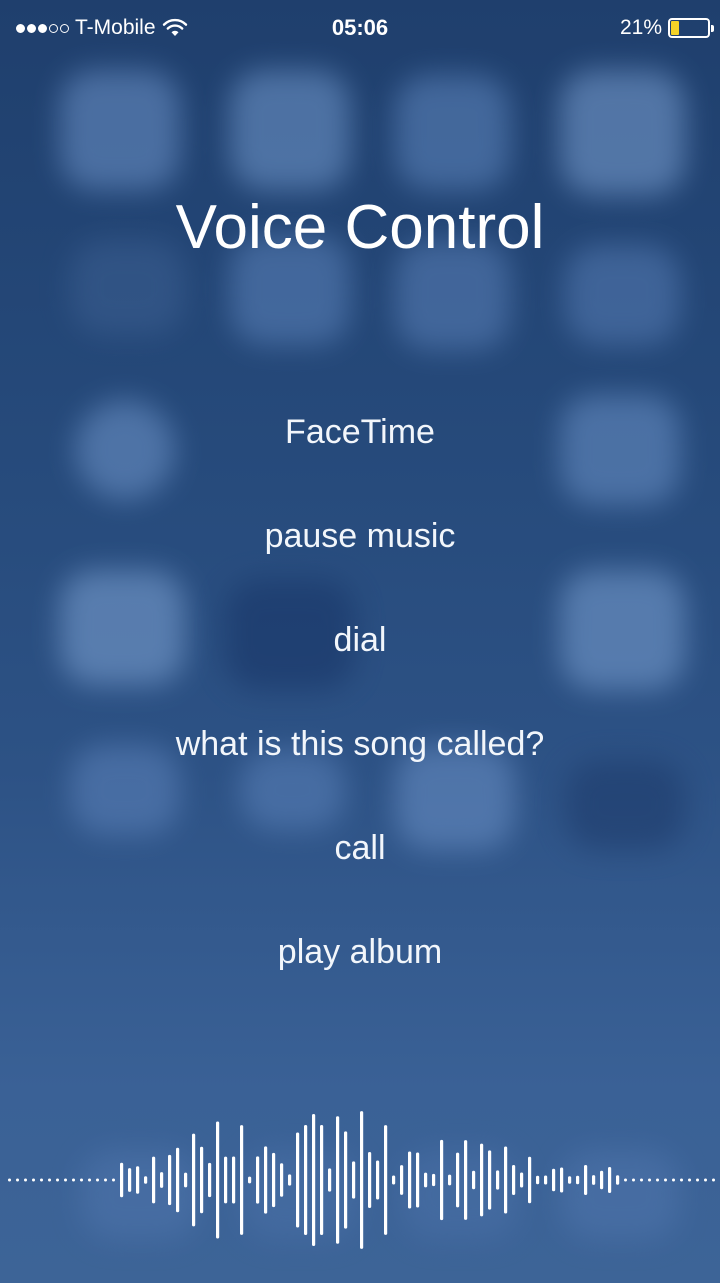 The width and height of the screenshot is (720, 1283). Describe the element at coordinates (675, 28) in the screenshot. I see `battery-level` at that location.